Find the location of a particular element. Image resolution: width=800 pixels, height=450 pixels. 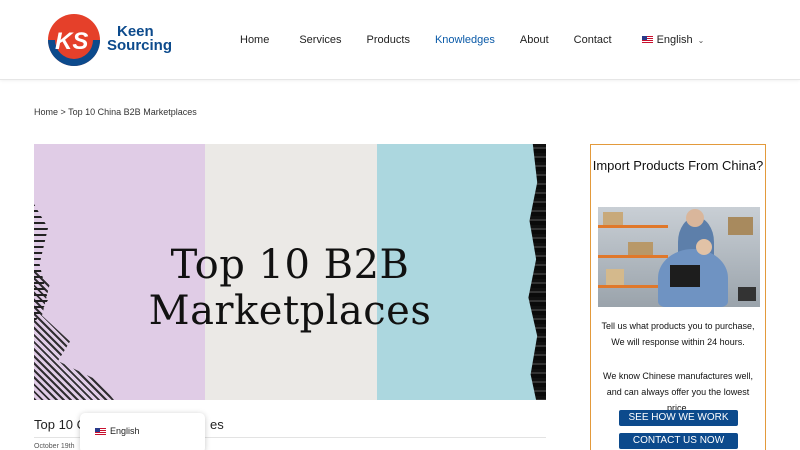

keen-sourcing-logo-icon: KS is located at coordinates (74, 40).